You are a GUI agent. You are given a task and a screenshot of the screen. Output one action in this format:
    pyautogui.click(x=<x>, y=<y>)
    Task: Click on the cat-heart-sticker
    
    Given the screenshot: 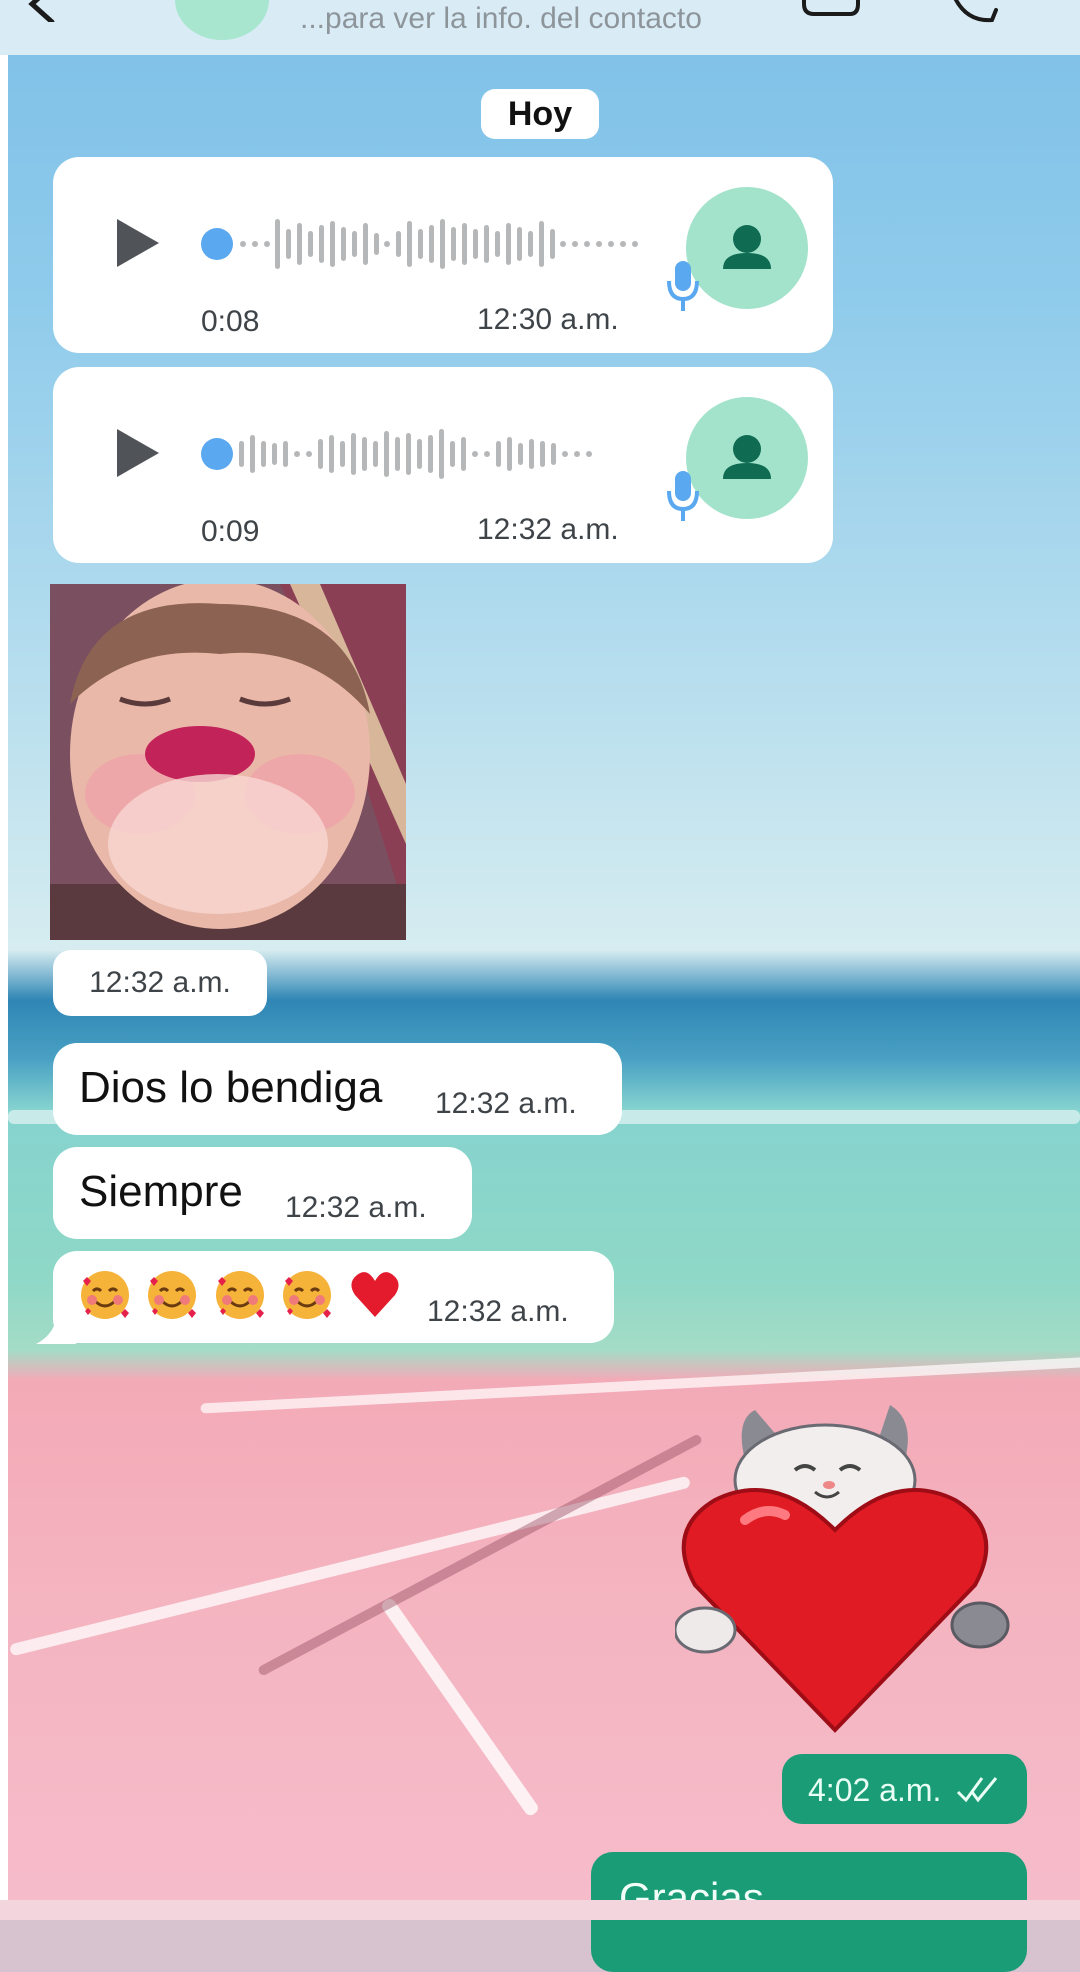 What is the action you would take?
    pyautogui.click(x=842, y=1570)
    